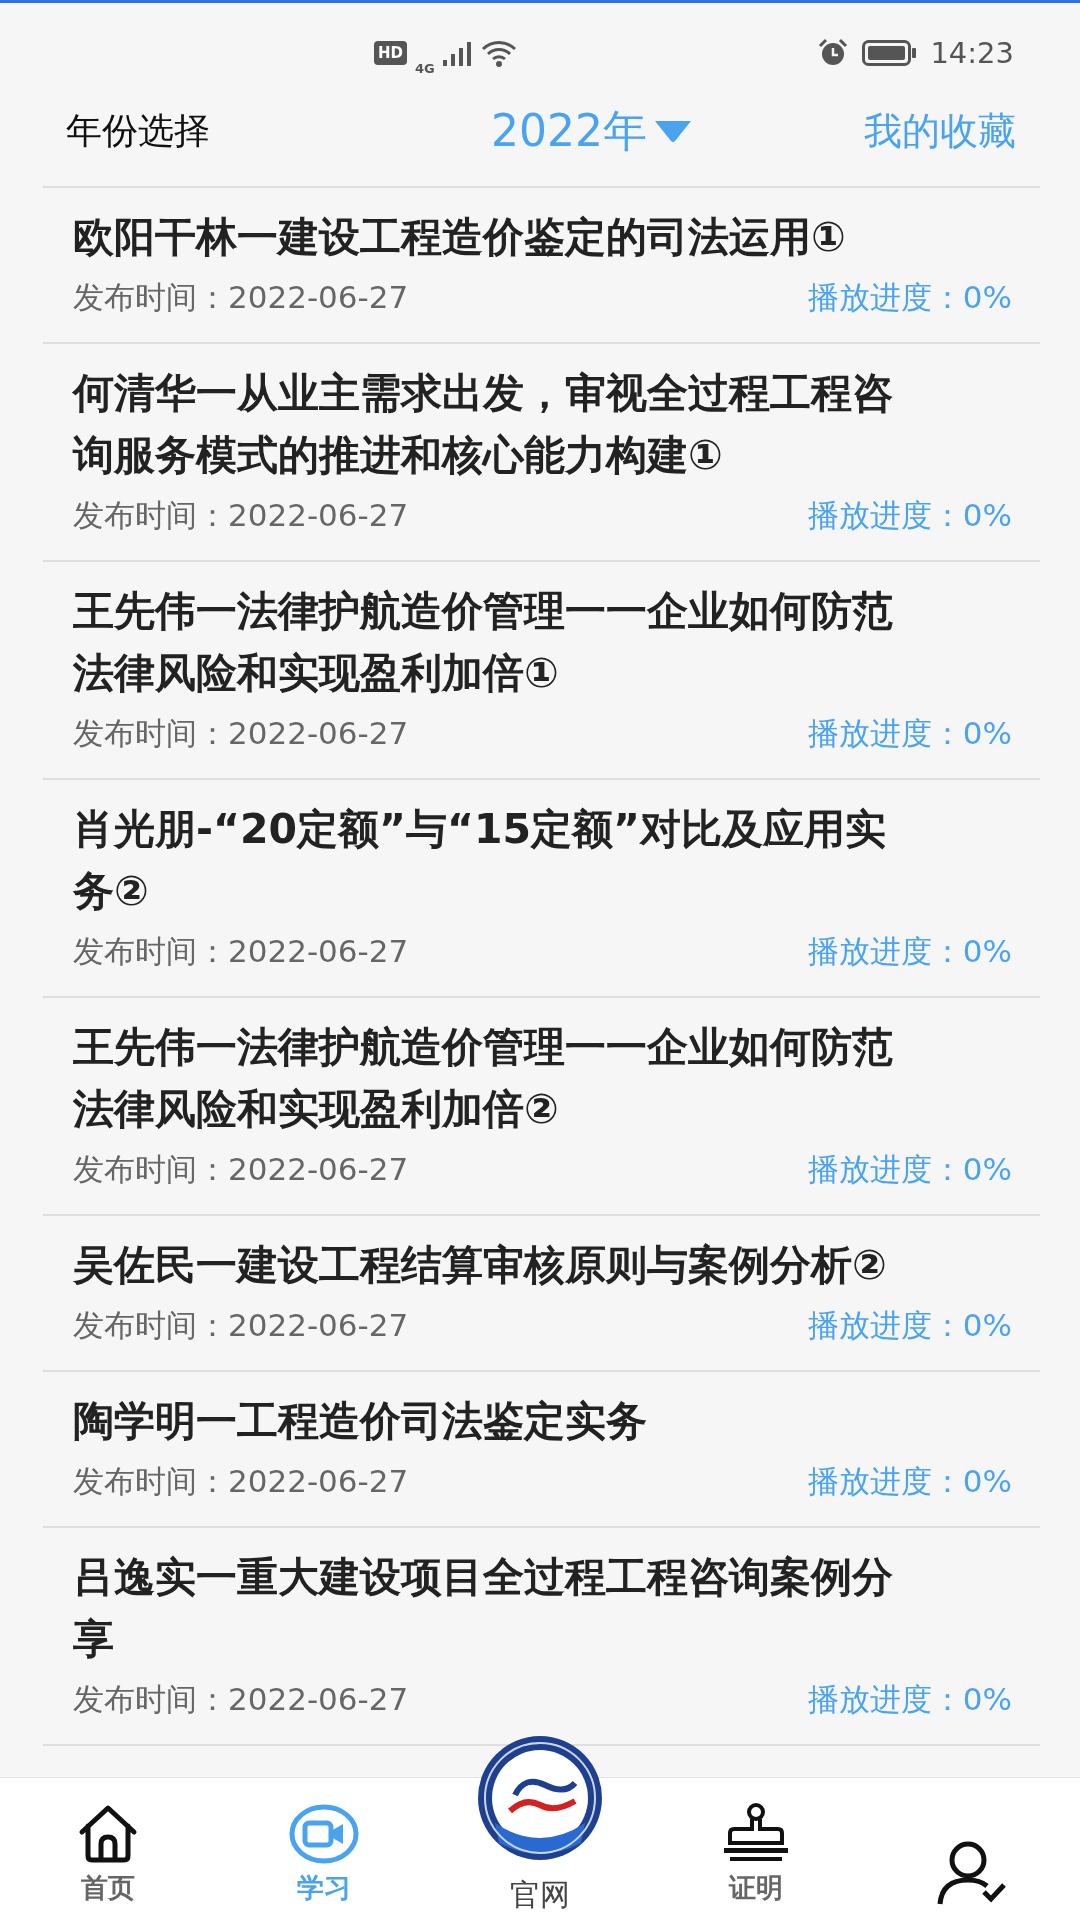 The height and width of the screenshot is (1920, 1080). What do you see at coordinates (324, 1834) in the screenshot?
I see `video-camera-icon` at bounding box center [324, 1834].